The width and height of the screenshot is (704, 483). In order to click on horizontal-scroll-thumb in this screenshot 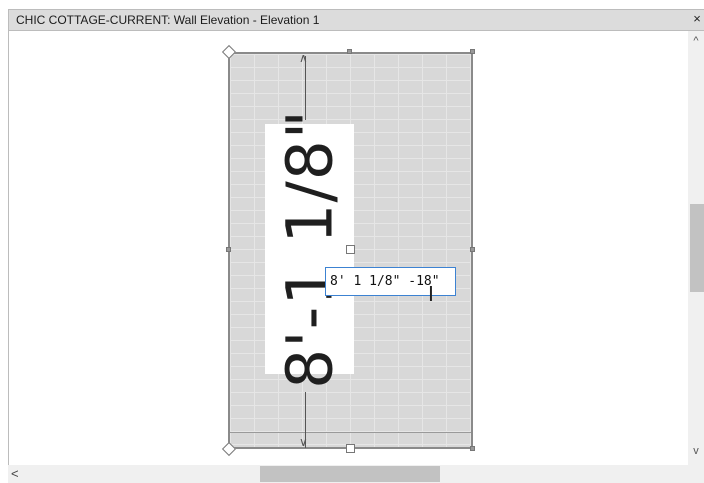, I will do `click(350, 474)`.